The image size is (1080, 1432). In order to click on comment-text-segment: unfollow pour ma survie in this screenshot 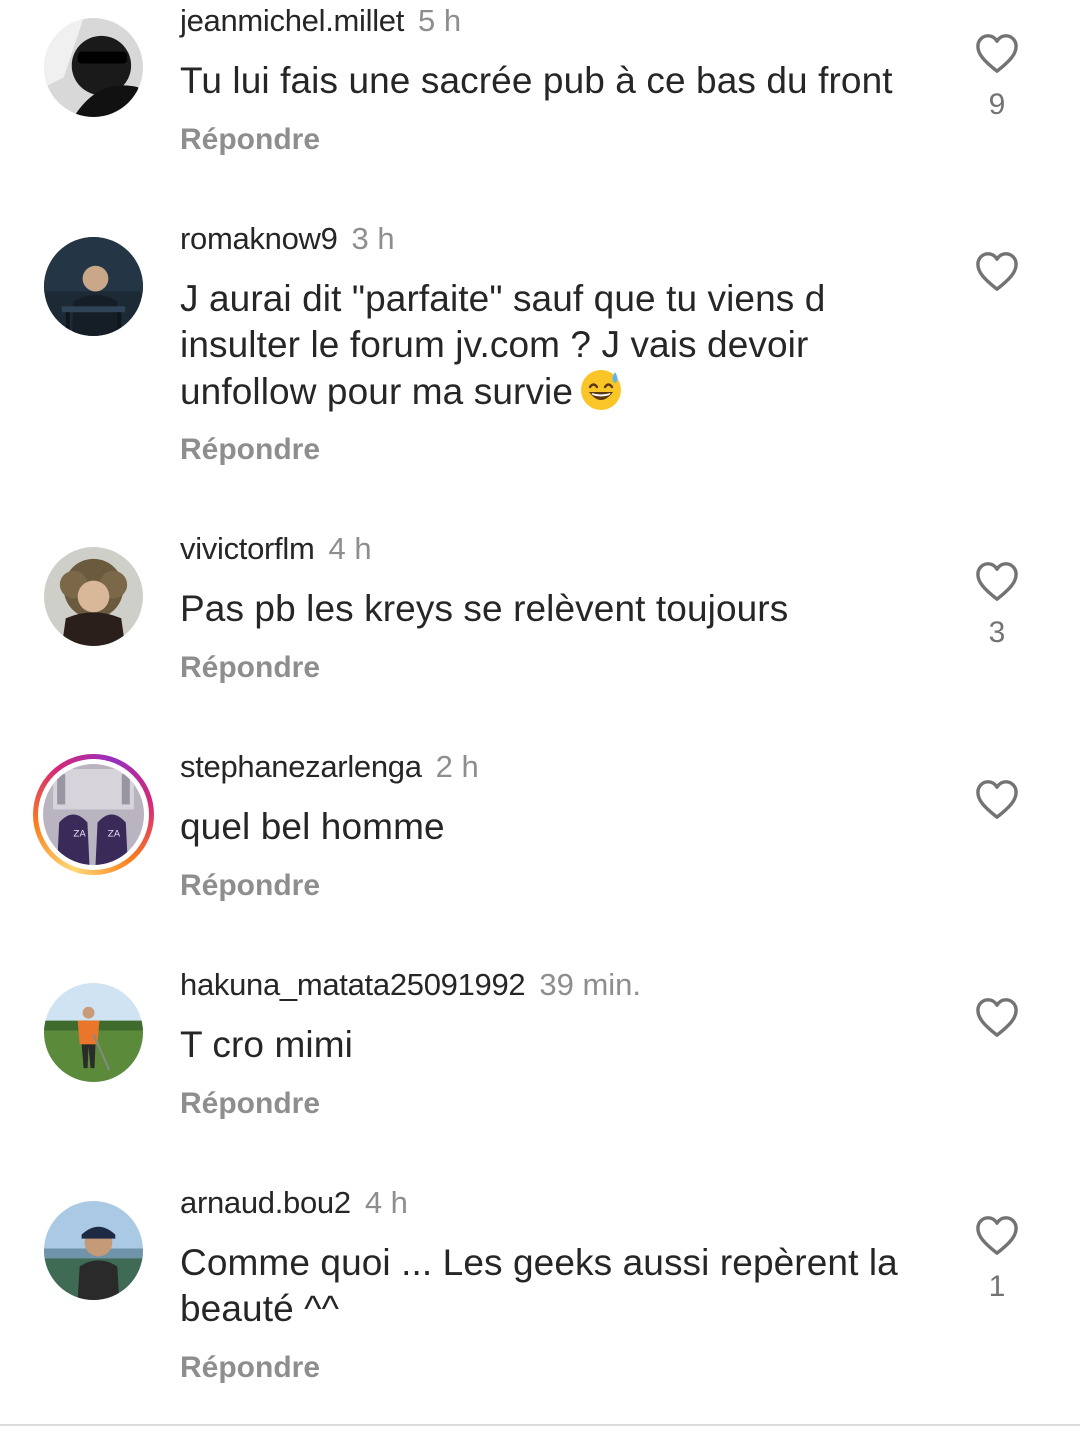, I will do `click(377, 391)`.